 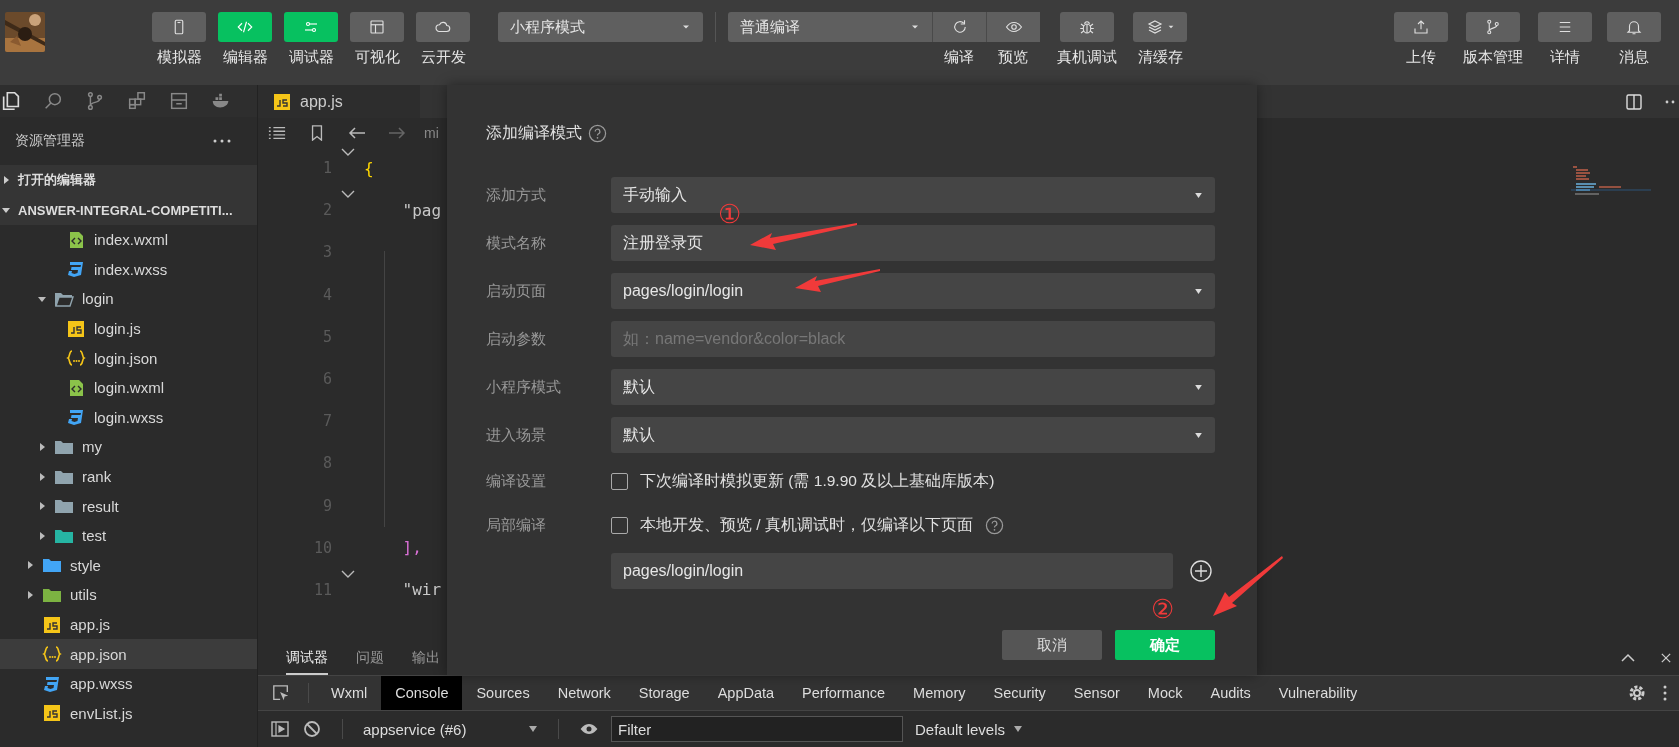 What do you see at coordinates (450, 729) in the screenshot?
I see `context-select: appservice (#6)` at bounding box center [450, 729].